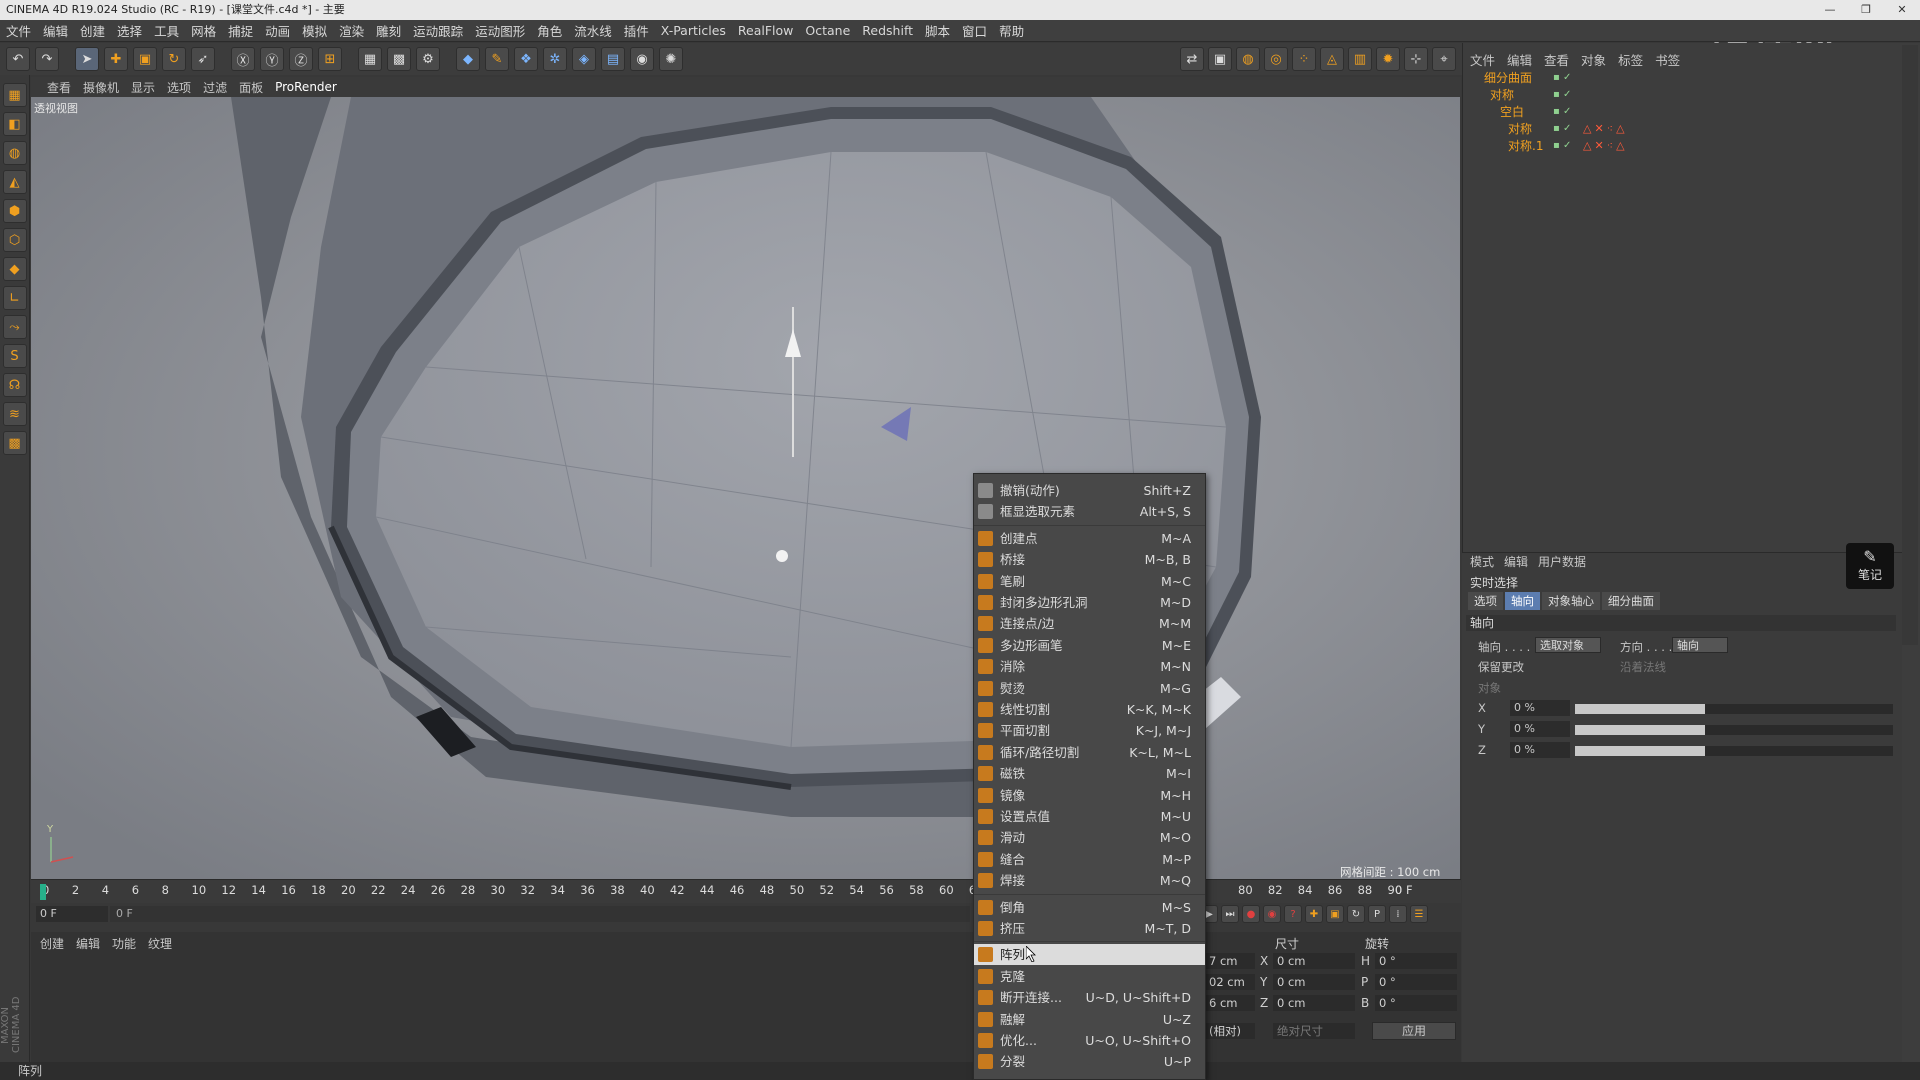  I want to click on pla-key-icon: ⁞, so click(1398, 914).